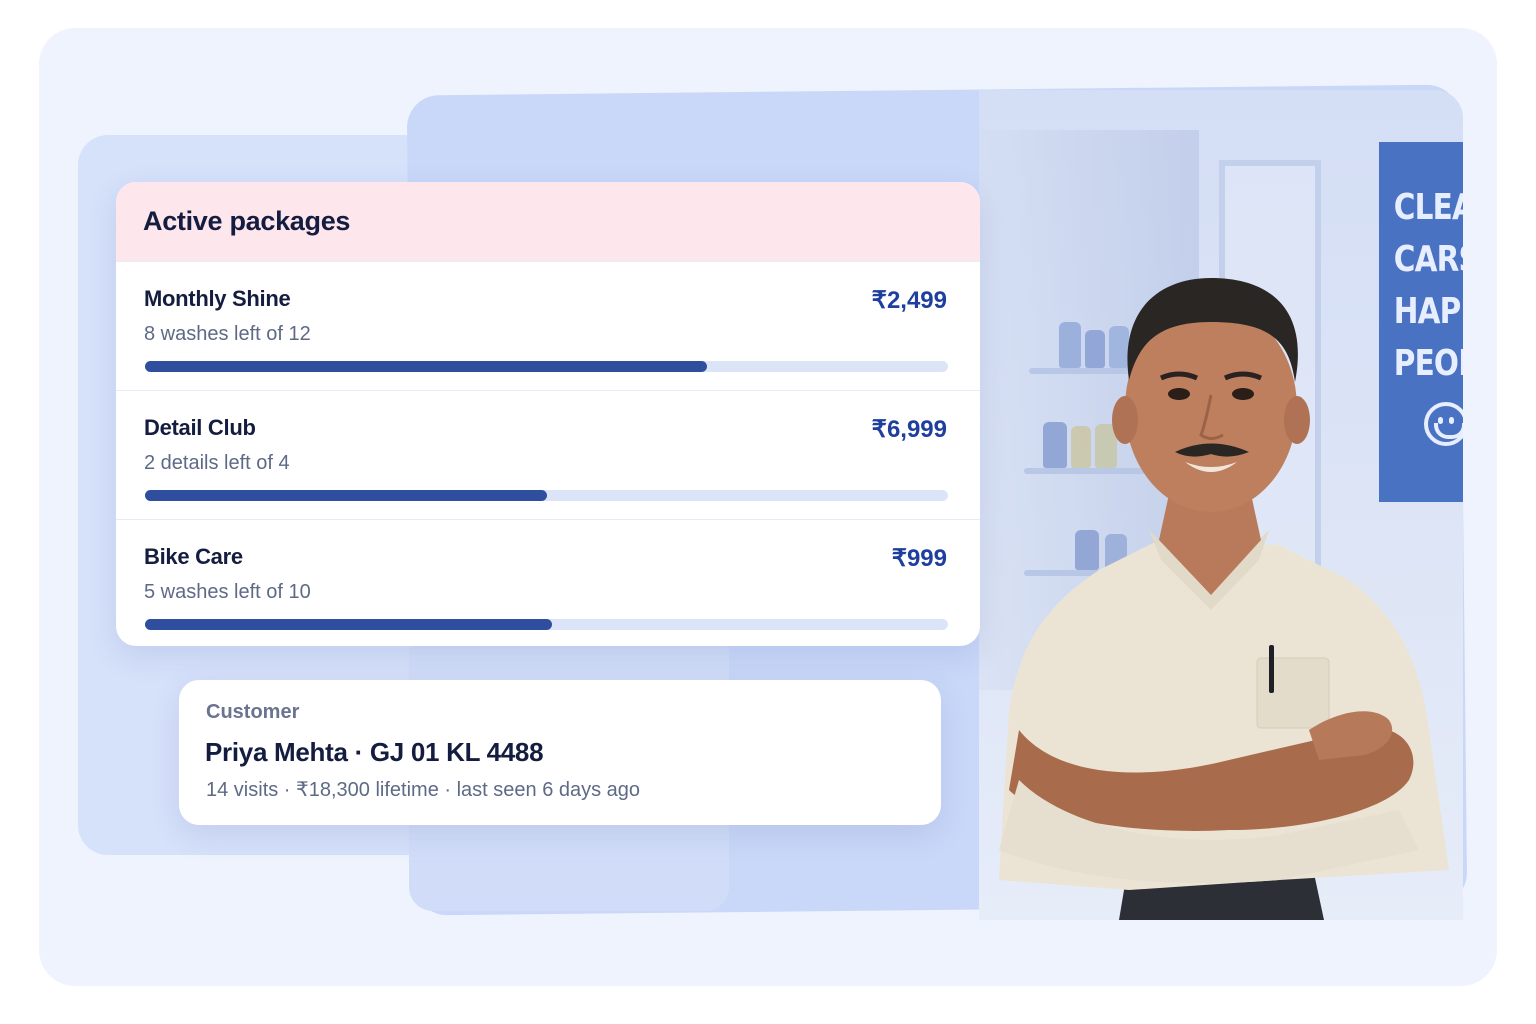 Image resolution: width=1536 pixels, height=1024 pixels. Describe the element at coordinates (193, 556) in the screenshot. I see `package-name: Bike Care` at that location.